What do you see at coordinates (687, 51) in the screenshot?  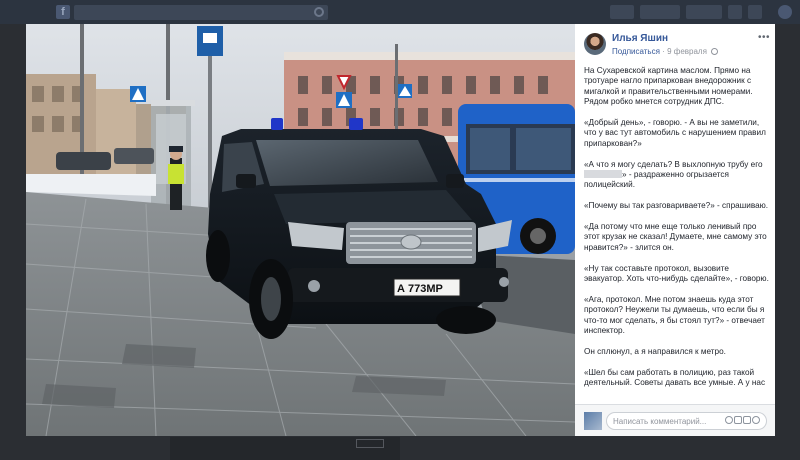 I see `post-date: 9 февраля` at bounding box center [687, 51].